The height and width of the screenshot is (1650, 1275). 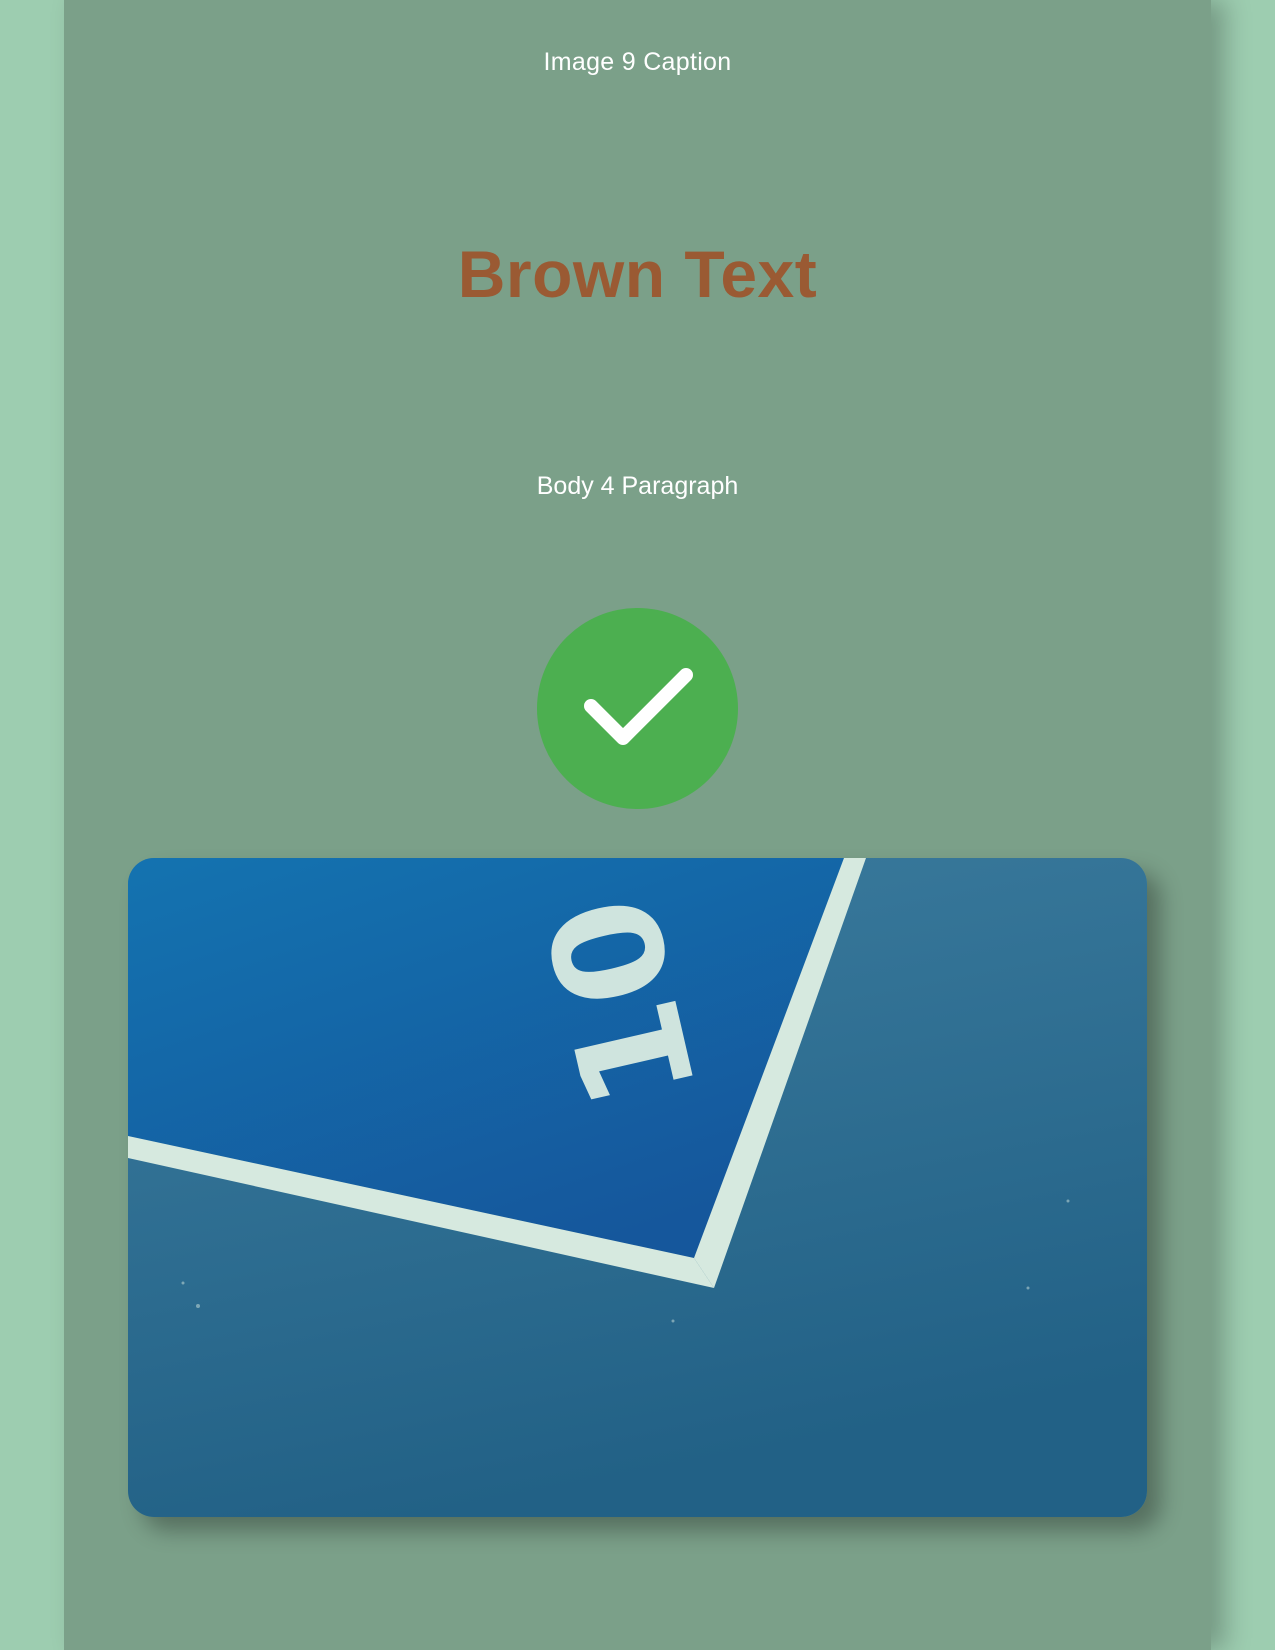 I want to click on page-heading: Brown Text, so click(x=637, y=274).